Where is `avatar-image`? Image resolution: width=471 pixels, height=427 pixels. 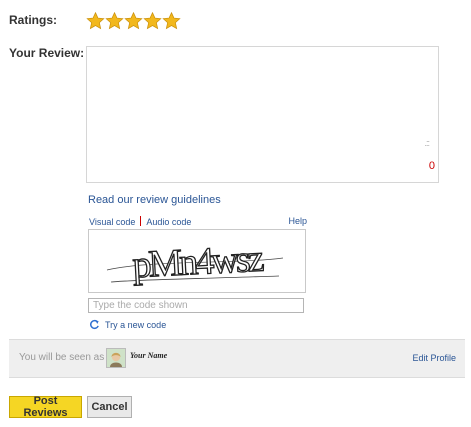 avatar-image is located at coordinates (116, 358).